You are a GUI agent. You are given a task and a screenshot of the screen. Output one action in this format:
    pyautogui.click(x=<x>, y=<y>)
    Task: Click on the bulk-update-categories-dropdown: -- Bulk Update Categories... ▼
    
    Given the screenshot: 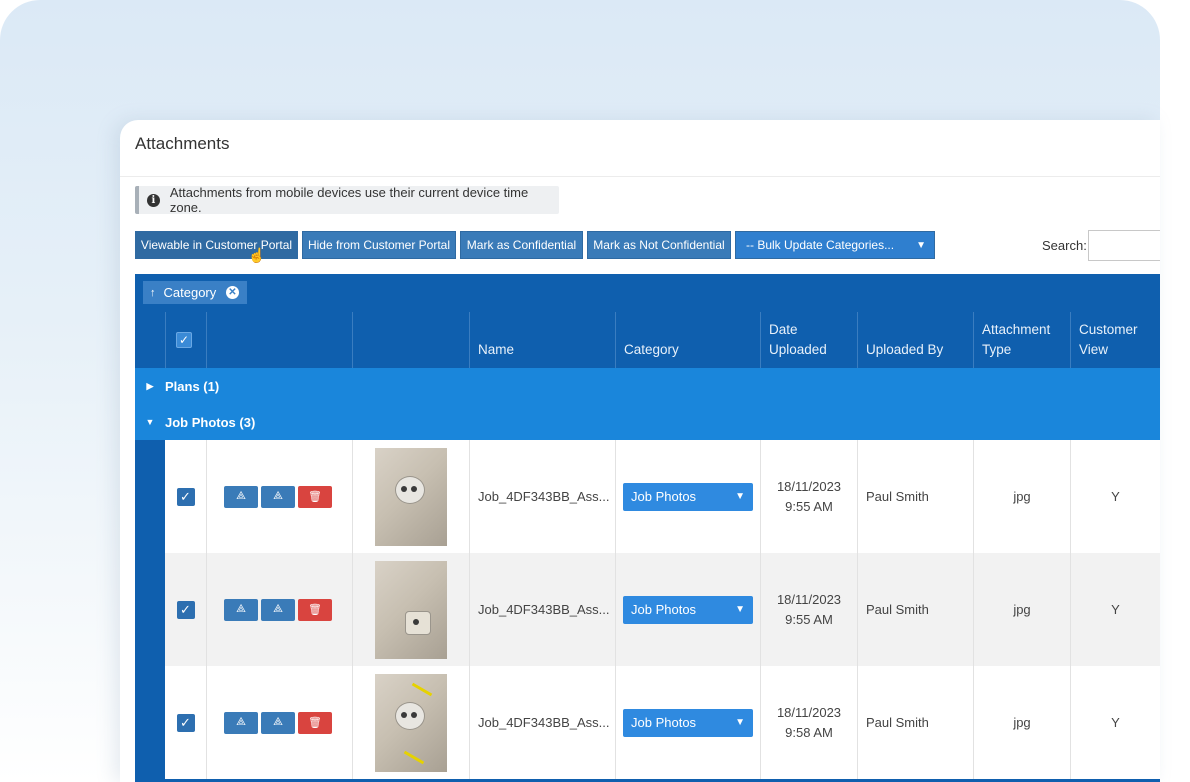 What is the action you would take?
    pyautogui.click(x=835, y=245)
    